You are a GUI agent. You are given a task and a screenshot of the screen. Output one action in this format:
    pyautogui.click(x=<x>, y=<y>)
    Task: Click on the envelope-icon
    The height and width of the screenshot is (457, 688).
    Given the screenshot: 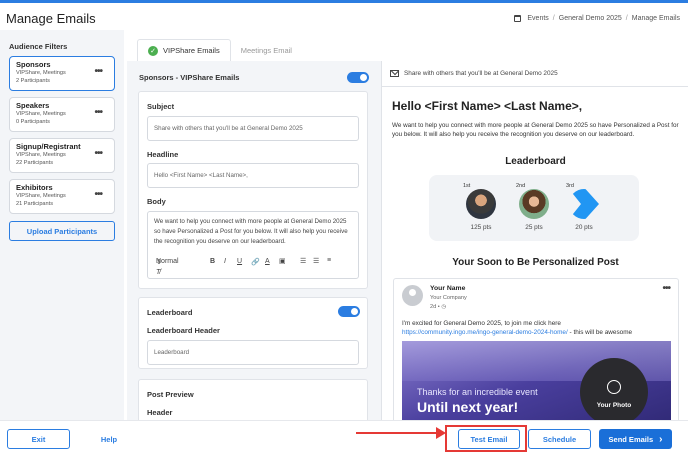 What is the action you would take?
    pyautogui.click(x=394, y=73)
    